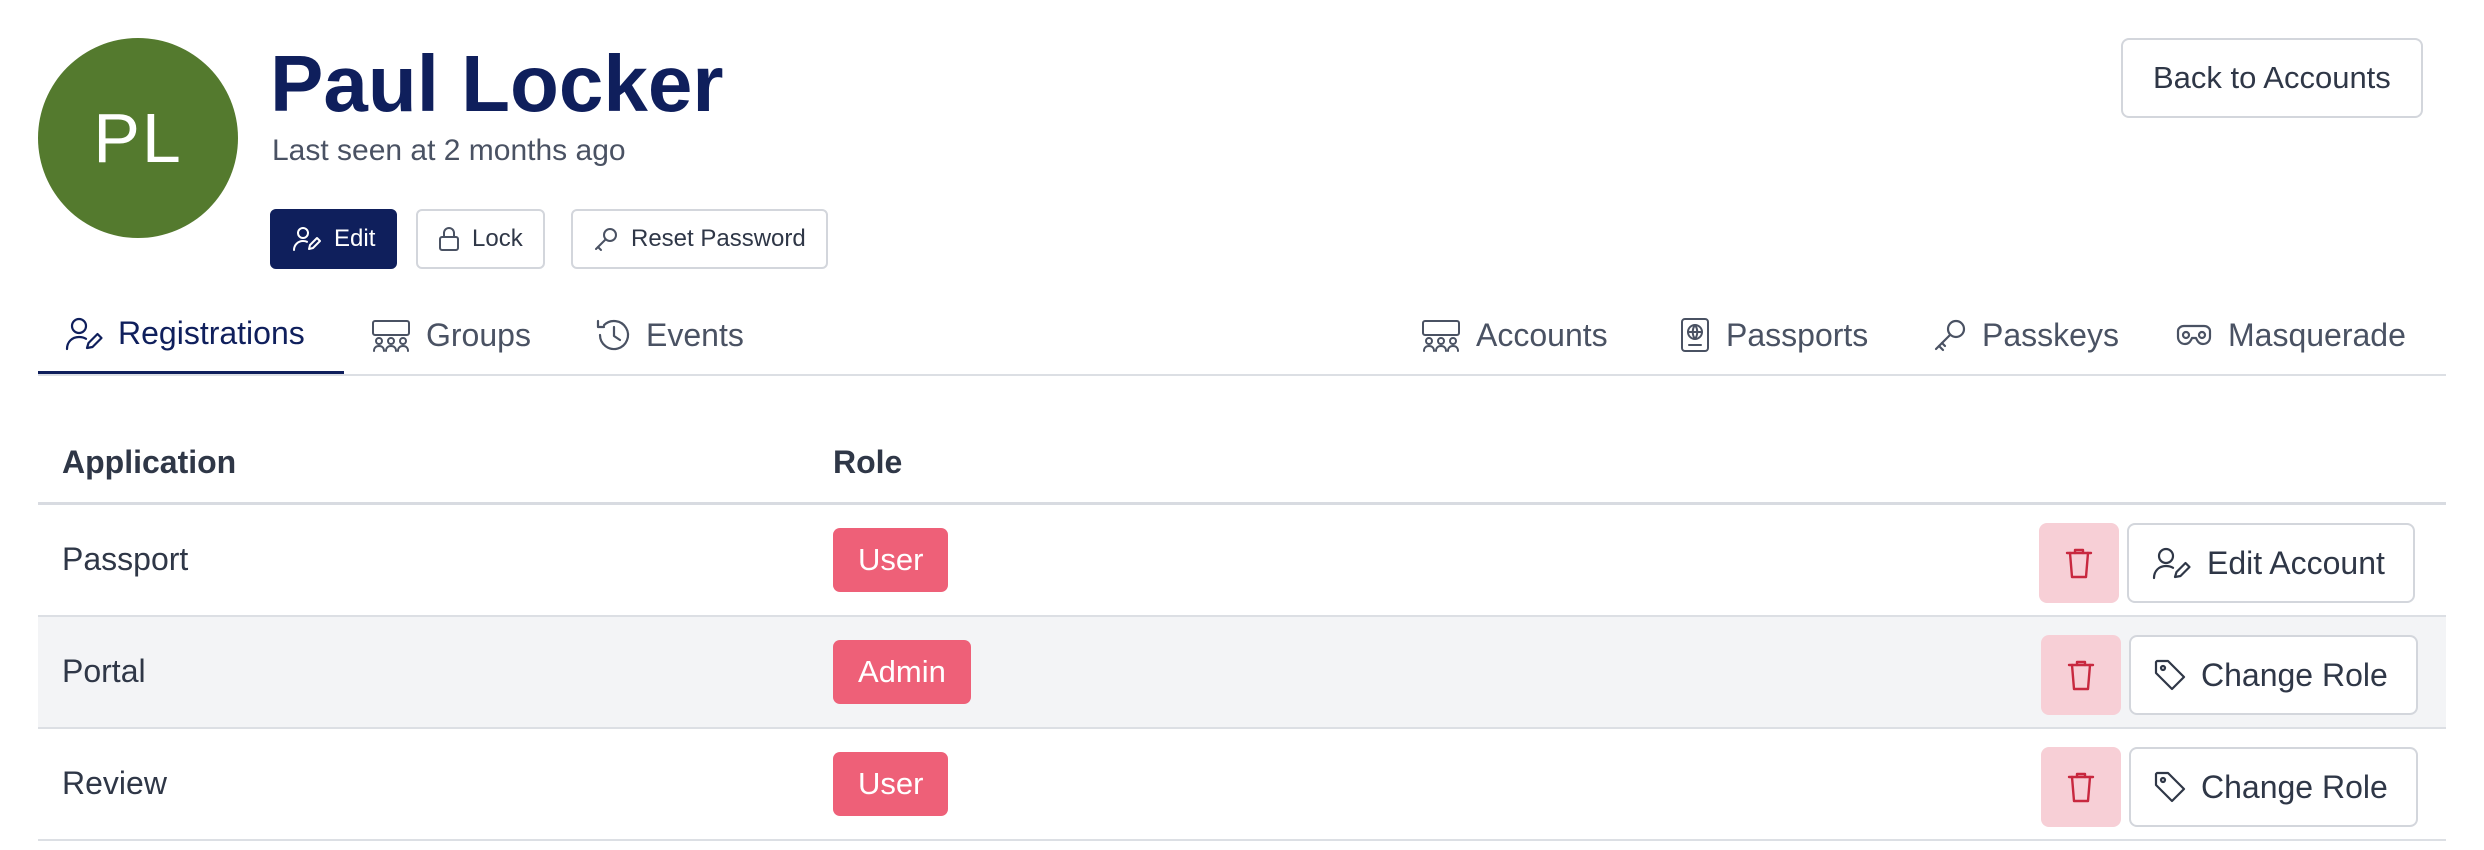 The height and width of the screenshot is (850, 2484). Describe the element at coordinates (391, 336) in the screenshot. I see `group-icon` at that location.